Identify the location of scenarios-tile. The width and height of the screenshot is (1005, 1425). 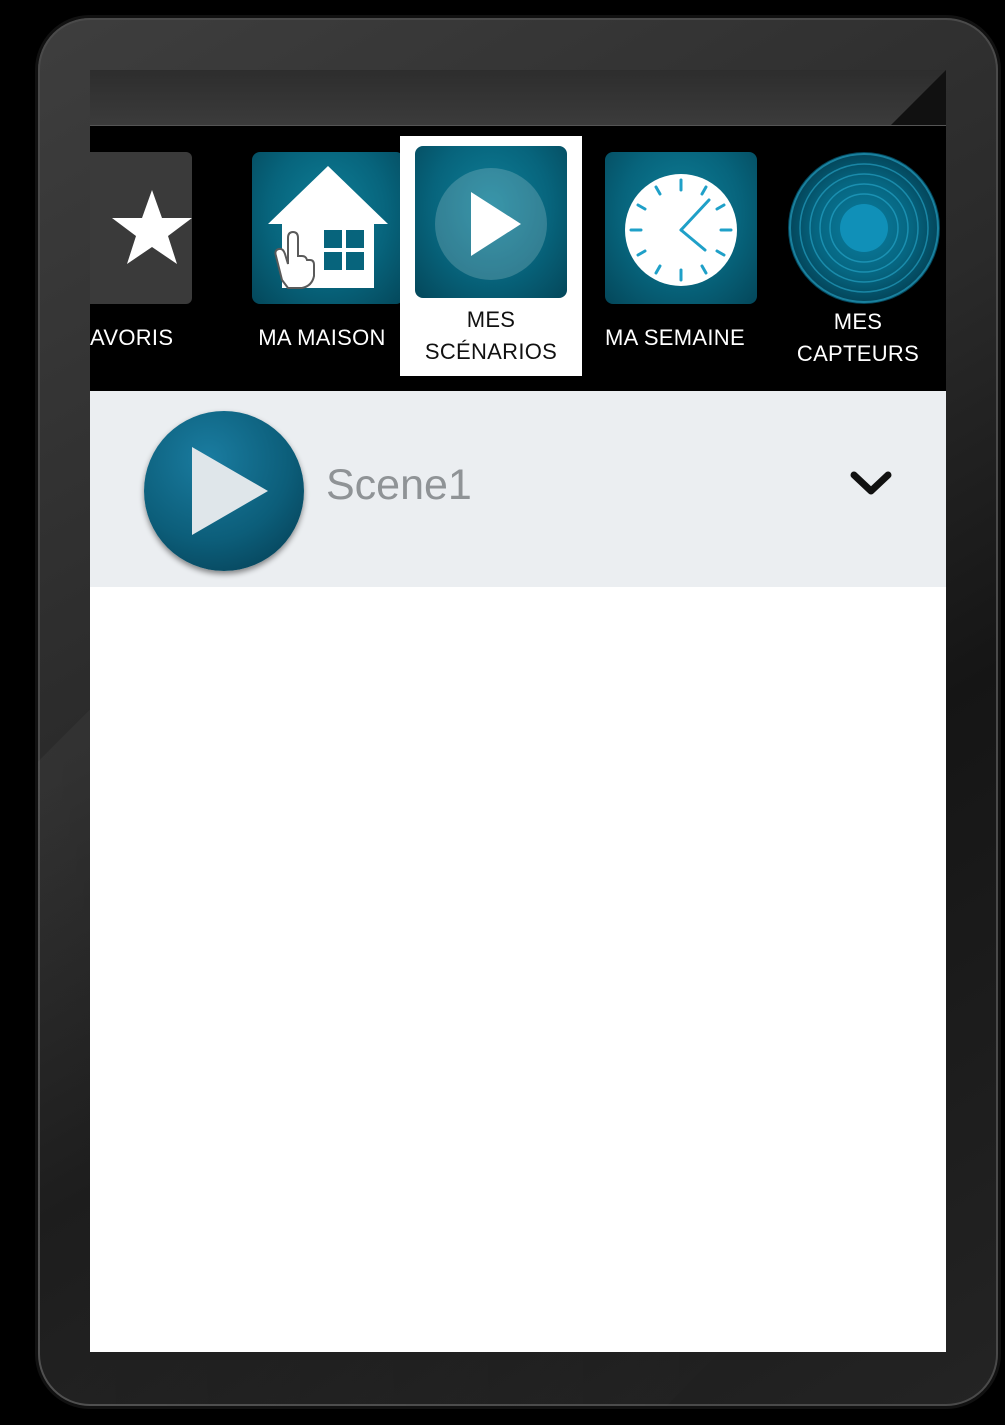
(491, 222).